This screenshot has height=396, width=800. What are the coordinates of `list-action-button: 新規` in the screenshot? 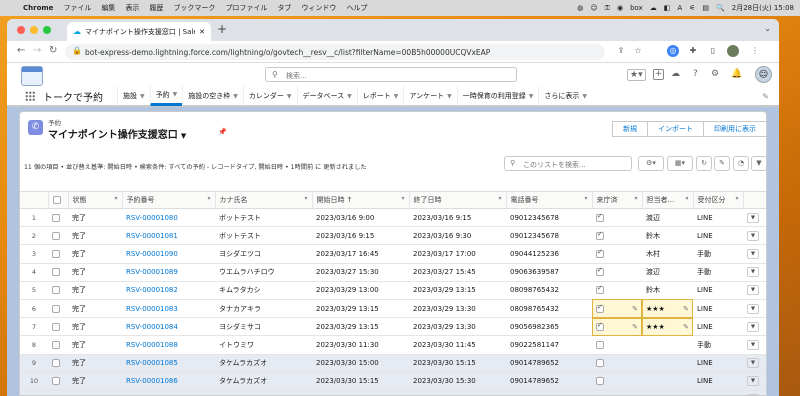 It's located at (630, 129).